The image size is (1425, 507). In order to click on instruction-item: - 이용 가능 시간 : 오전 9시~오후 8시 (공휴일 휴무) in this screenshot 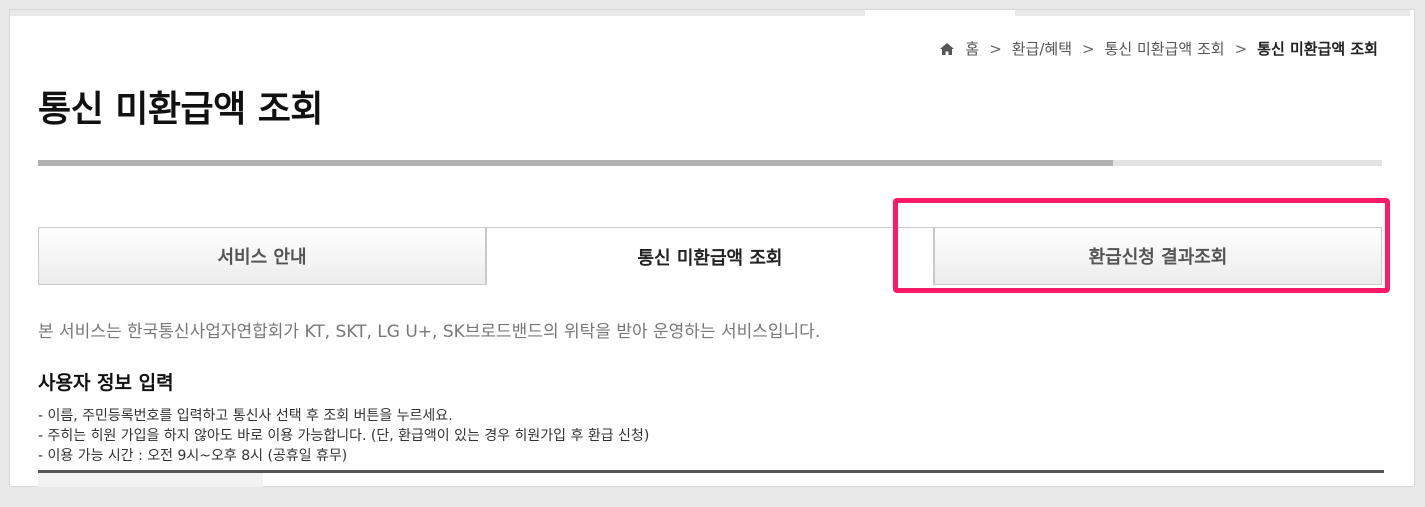, I will do `click(193, 456)`.